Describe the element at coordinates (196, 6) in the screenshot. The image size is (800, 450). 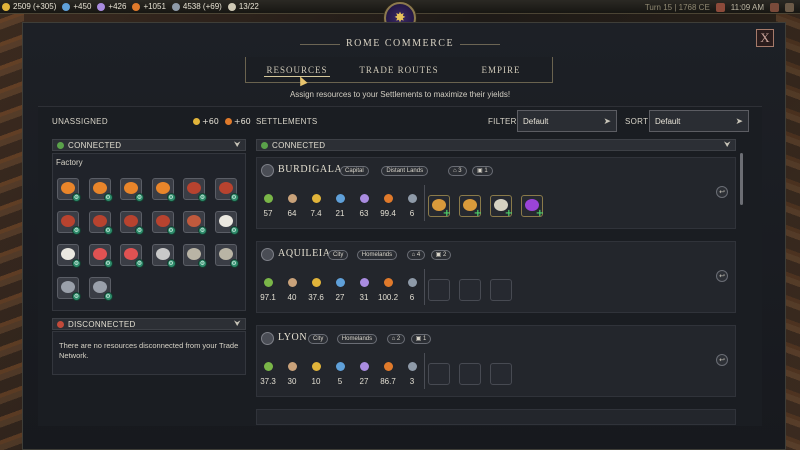
I see `population-resource: 4538 (+69)` at that location.